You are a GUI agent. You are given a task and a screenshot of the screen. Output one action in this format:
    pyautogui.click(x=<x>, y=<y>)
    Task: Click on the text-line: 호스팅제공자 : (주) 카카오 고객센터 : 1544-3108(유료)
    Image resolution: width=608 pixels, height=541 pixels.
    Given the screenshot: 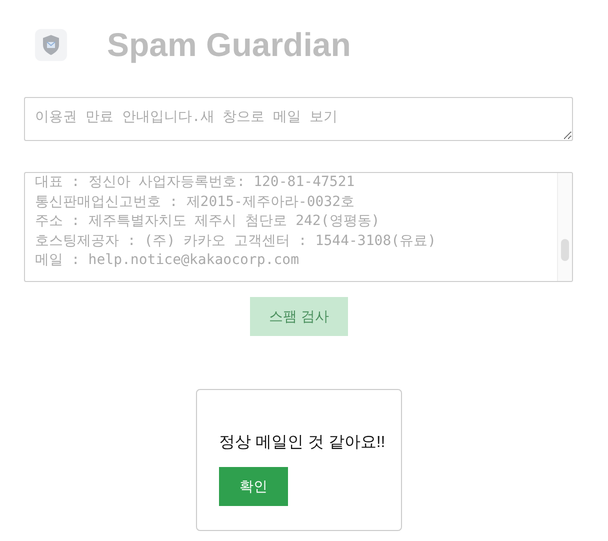 What is the action you would take?
    pyautogui.click(x=236, y=241)
    